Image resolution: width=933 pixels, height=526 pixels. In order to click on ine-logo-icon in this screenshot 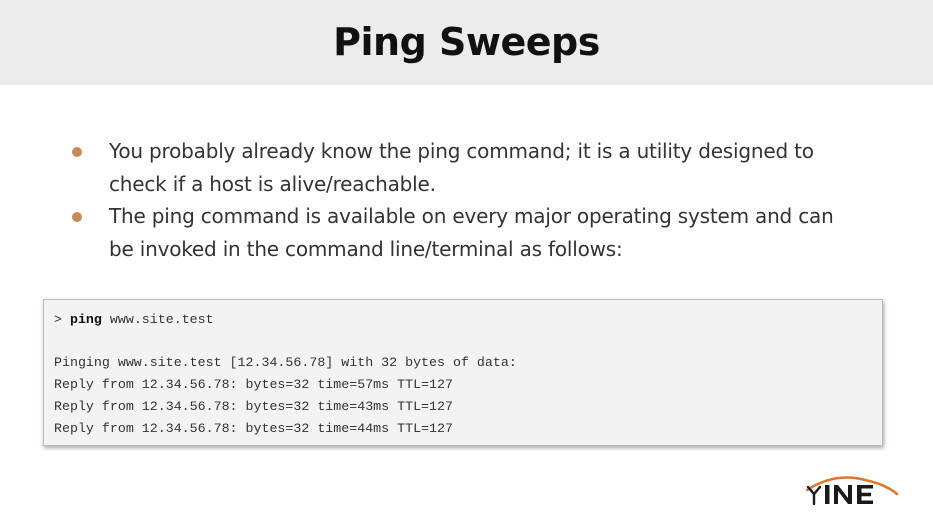, I will do `click(852, 491)`.